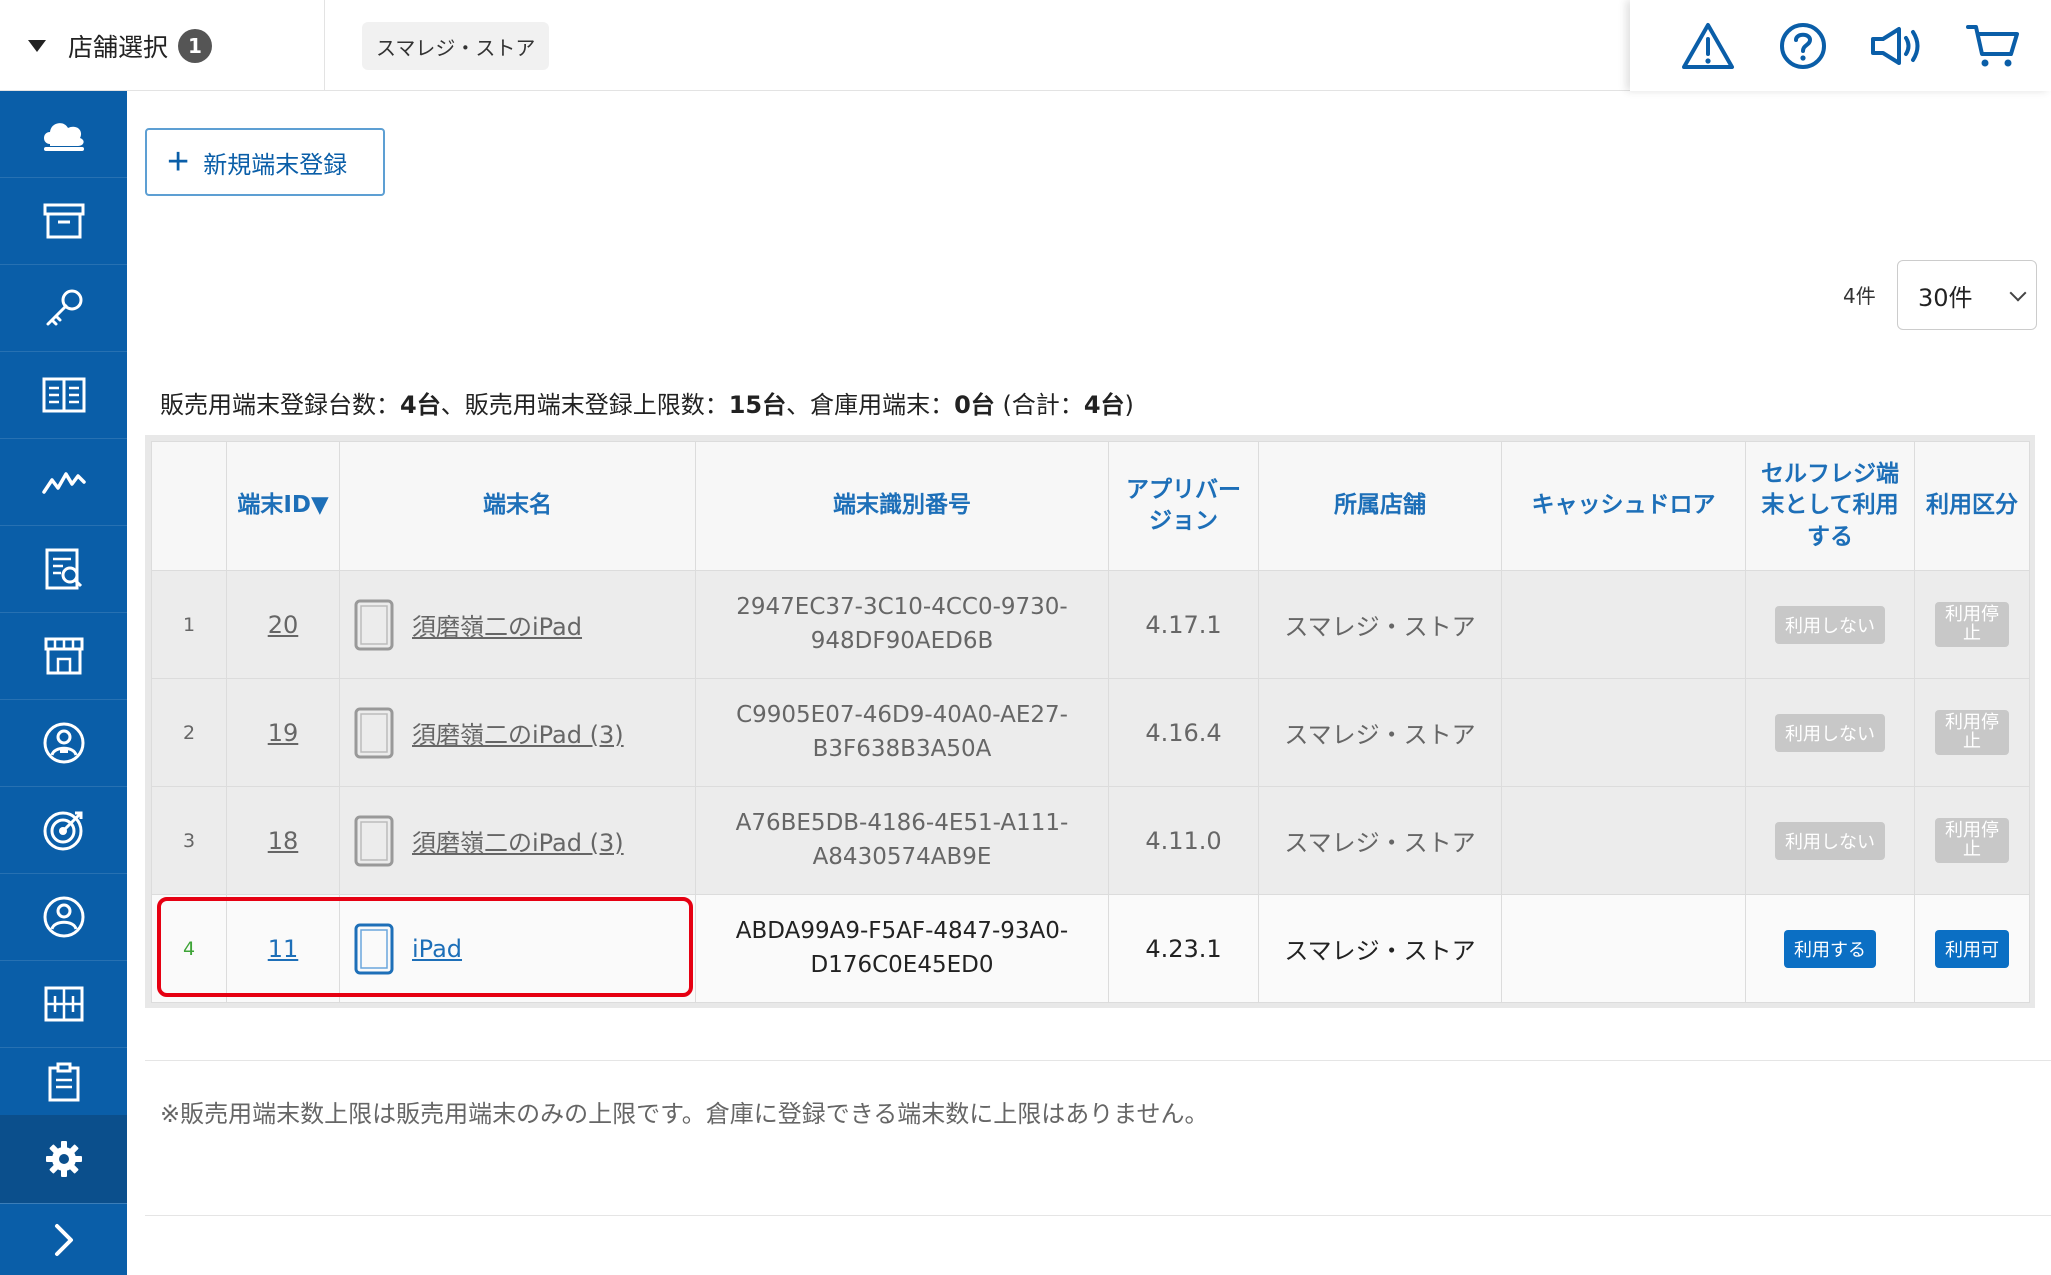 Image resolution: width=2051 pixels, height=1275 pixels. What do you see at coordinates (283, 506) in the screenshot?
I see `col-terminal-id: 端末ID▼` at bounding box center [283, 506].